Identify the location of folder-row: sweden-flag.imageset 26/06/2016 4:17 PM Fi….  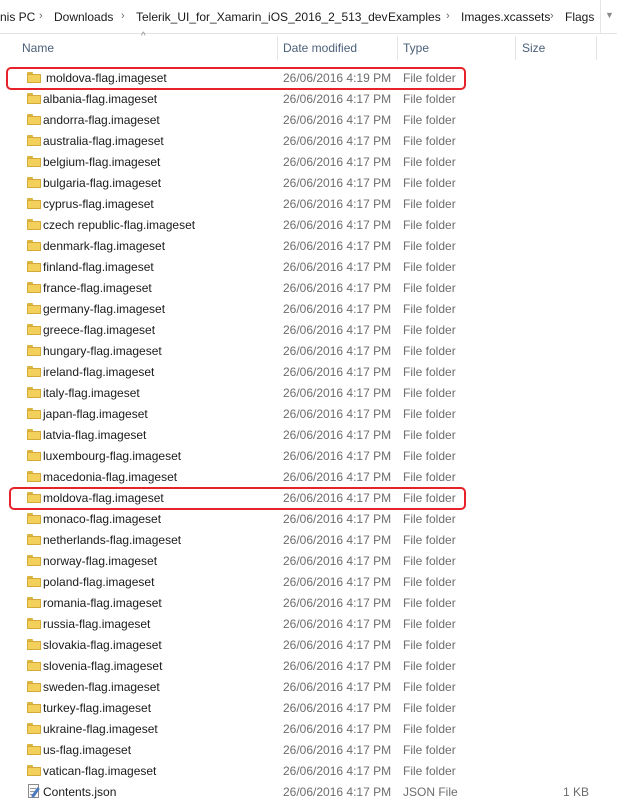
(308, 687).